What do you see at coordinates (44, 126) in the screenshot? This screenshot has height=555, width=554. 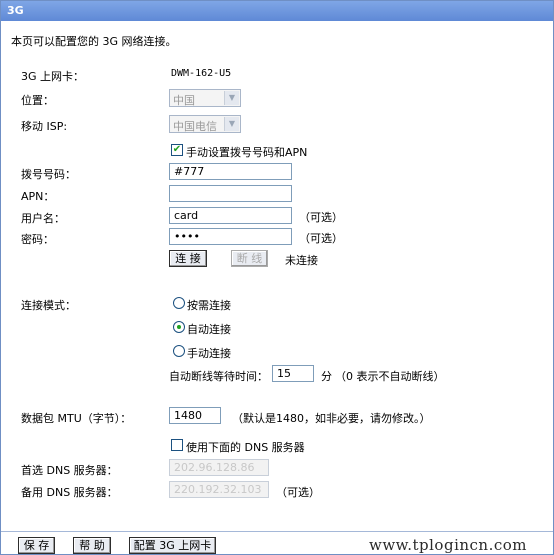 I see `isp-label: 移动 ISP:` at bounding box center [44, 126].